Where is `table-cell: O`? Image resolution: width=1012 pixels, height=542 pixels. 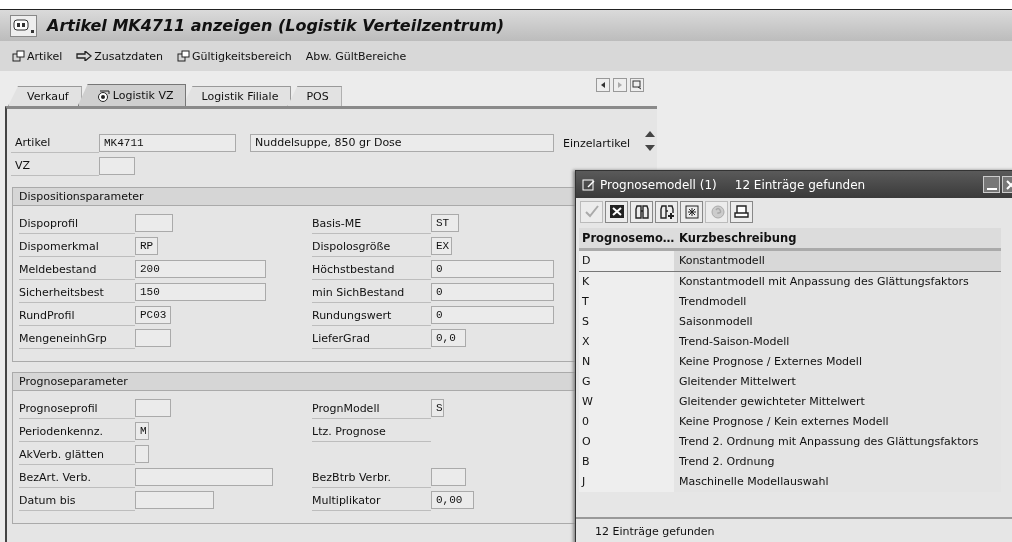 table-cell: O is located at coordinates (626, 442).